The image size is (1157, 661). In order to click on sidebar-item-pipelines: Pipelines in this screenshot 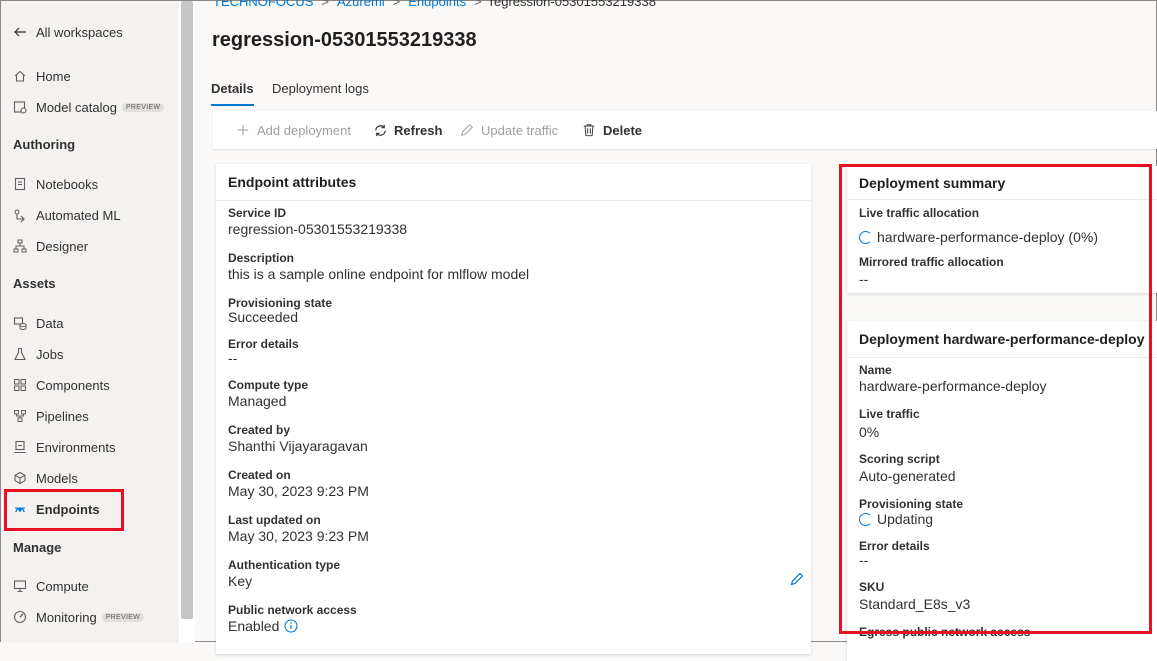, I will do `click(51, 416)`.